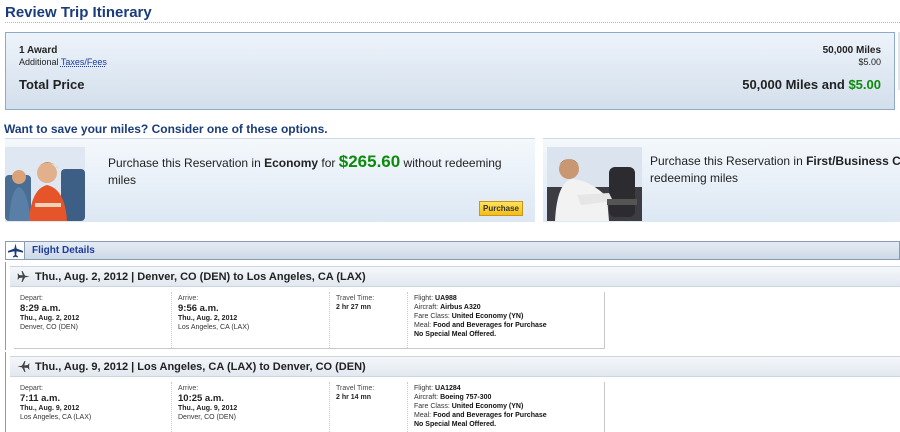 The height and width of the screenshot is (432, 900). Describe the element at coordinates (291, 163) in the screenshot. I see `economy-cabin: Economy` at that location.